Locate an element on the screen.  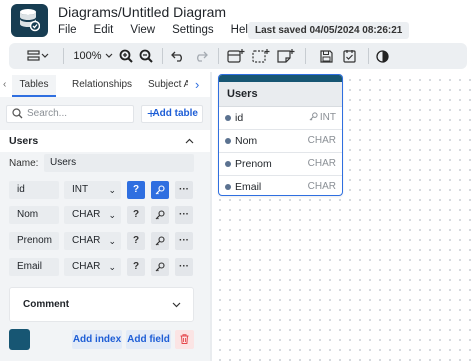
table-card-field-name: Nom is located at coordinates (246, 141).